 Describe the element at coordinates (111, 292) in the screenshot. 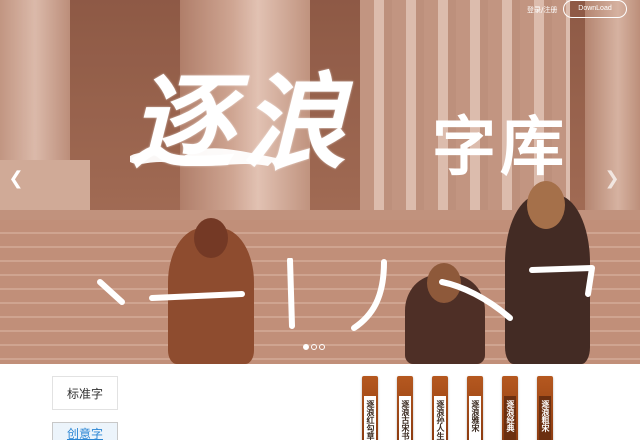

I see `stroke-dian` at that location.